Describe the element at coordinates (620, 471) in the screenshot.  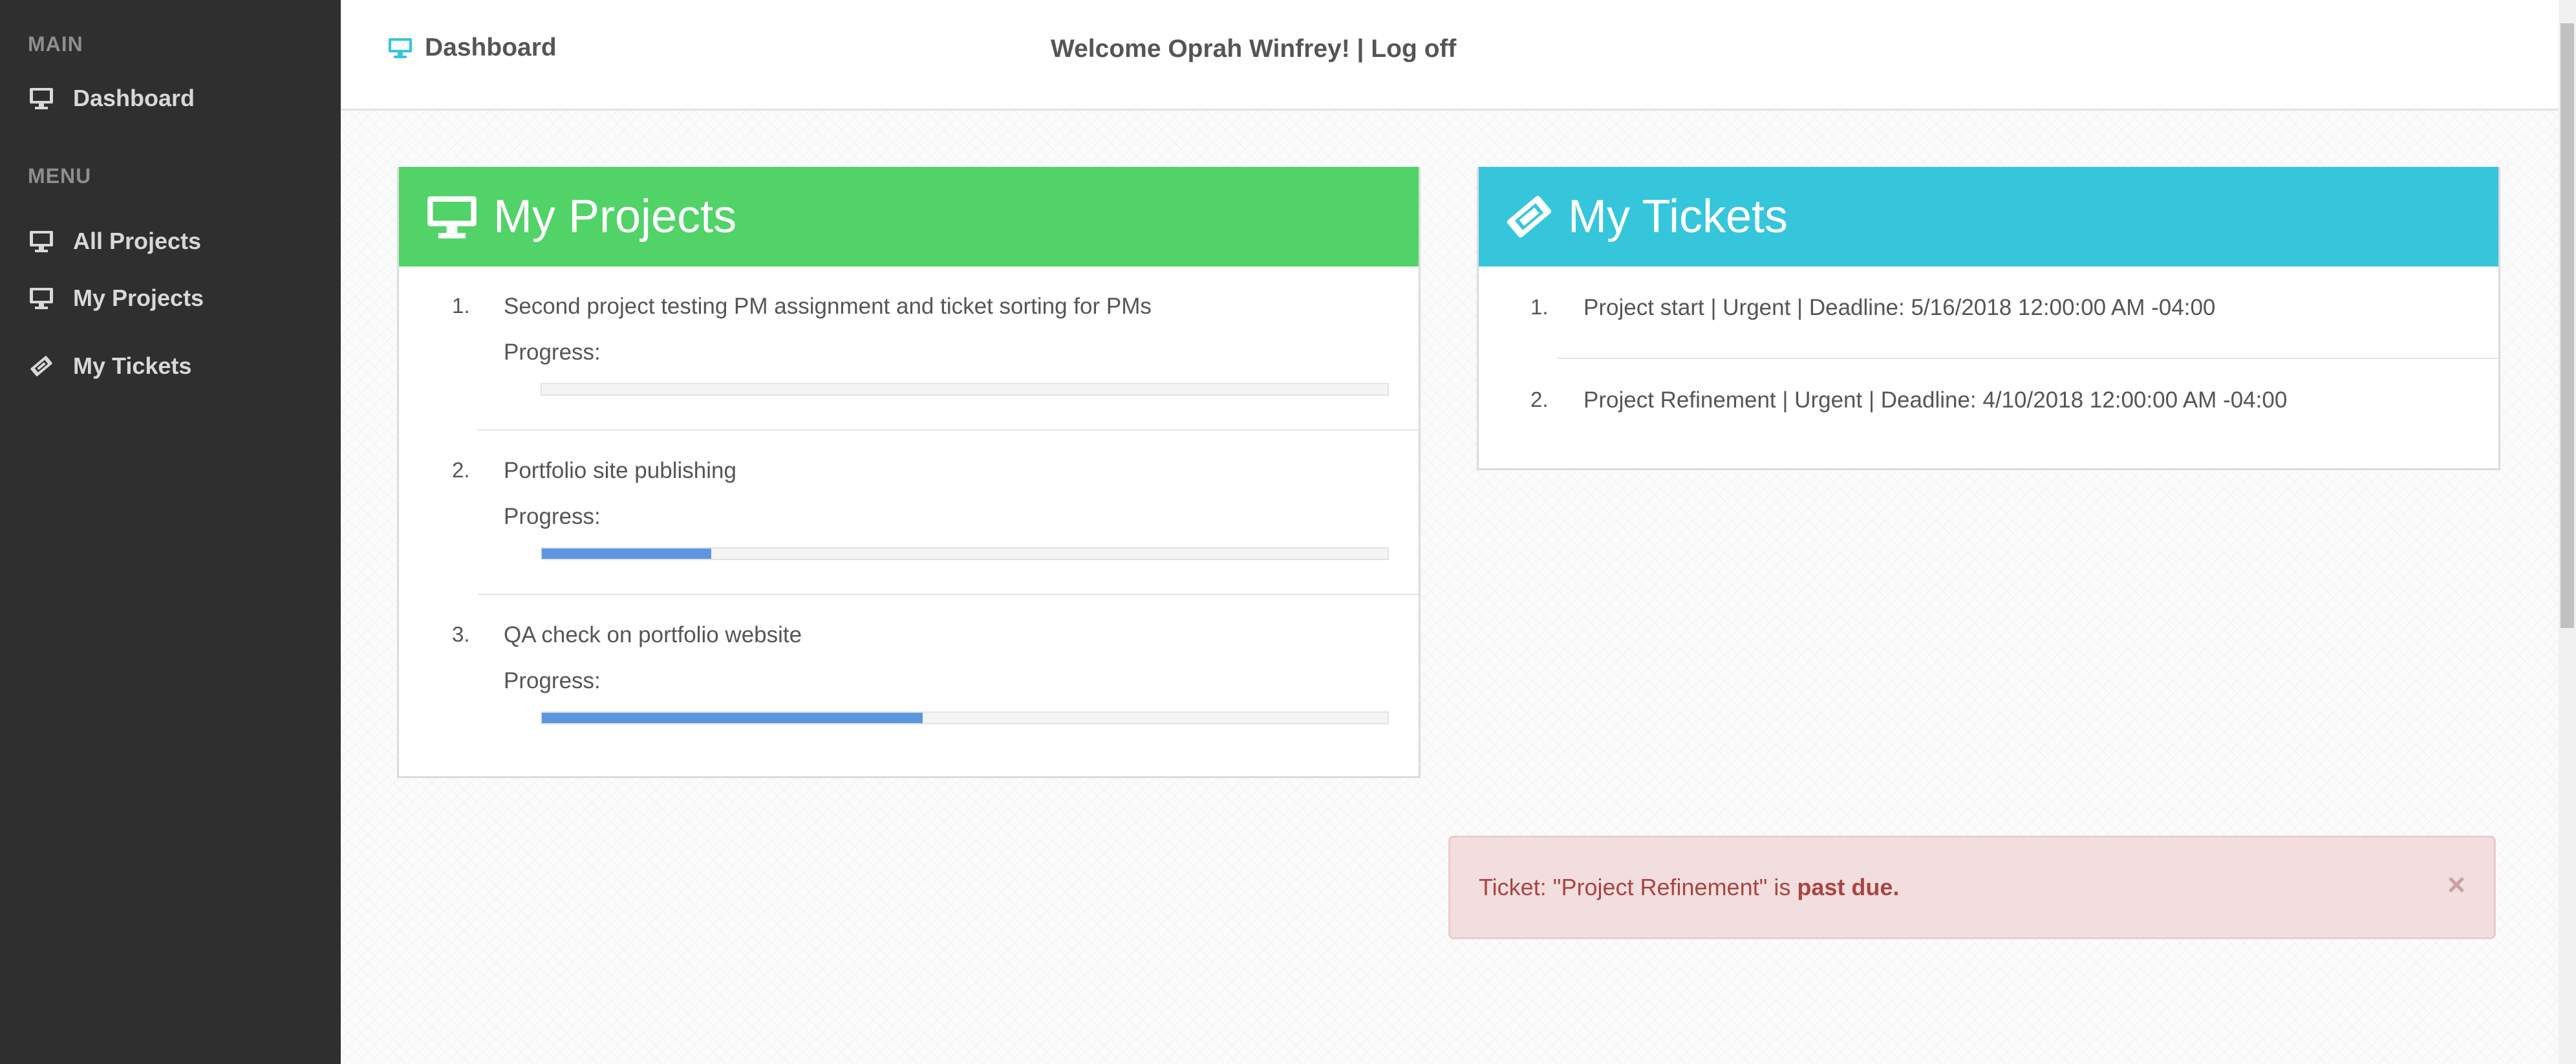
I see `project-name: Portfolio site publishing` at that location.